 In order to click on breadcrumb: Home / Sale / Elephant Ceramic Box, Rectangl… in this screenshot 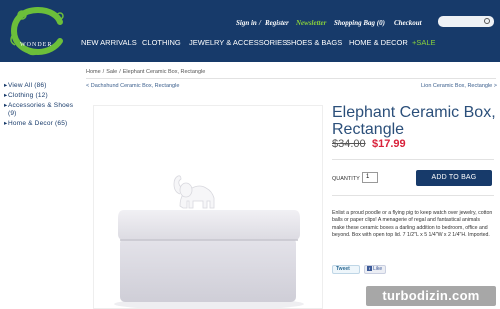, I will do `click(145, 72)`.